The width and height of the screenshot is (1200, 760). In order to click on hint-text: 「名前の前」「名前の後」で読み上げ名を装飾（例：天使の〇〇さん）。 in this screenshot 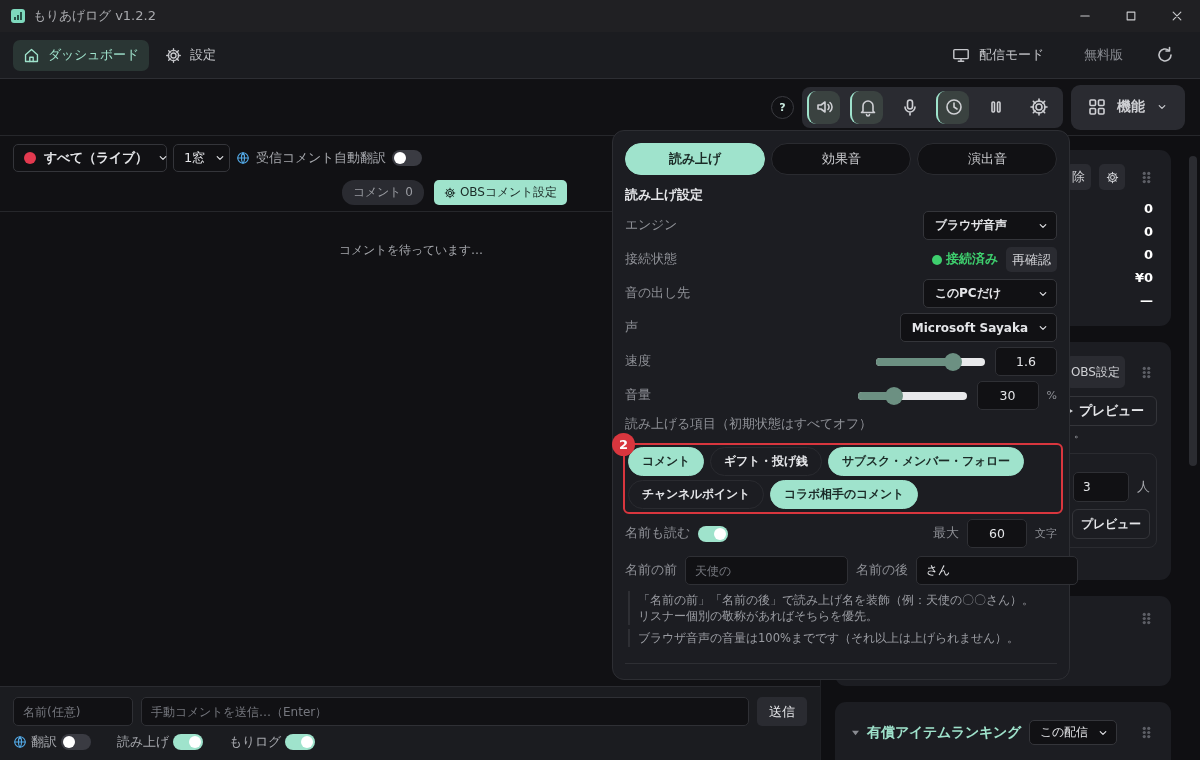, I will do `click(836, 600)`.